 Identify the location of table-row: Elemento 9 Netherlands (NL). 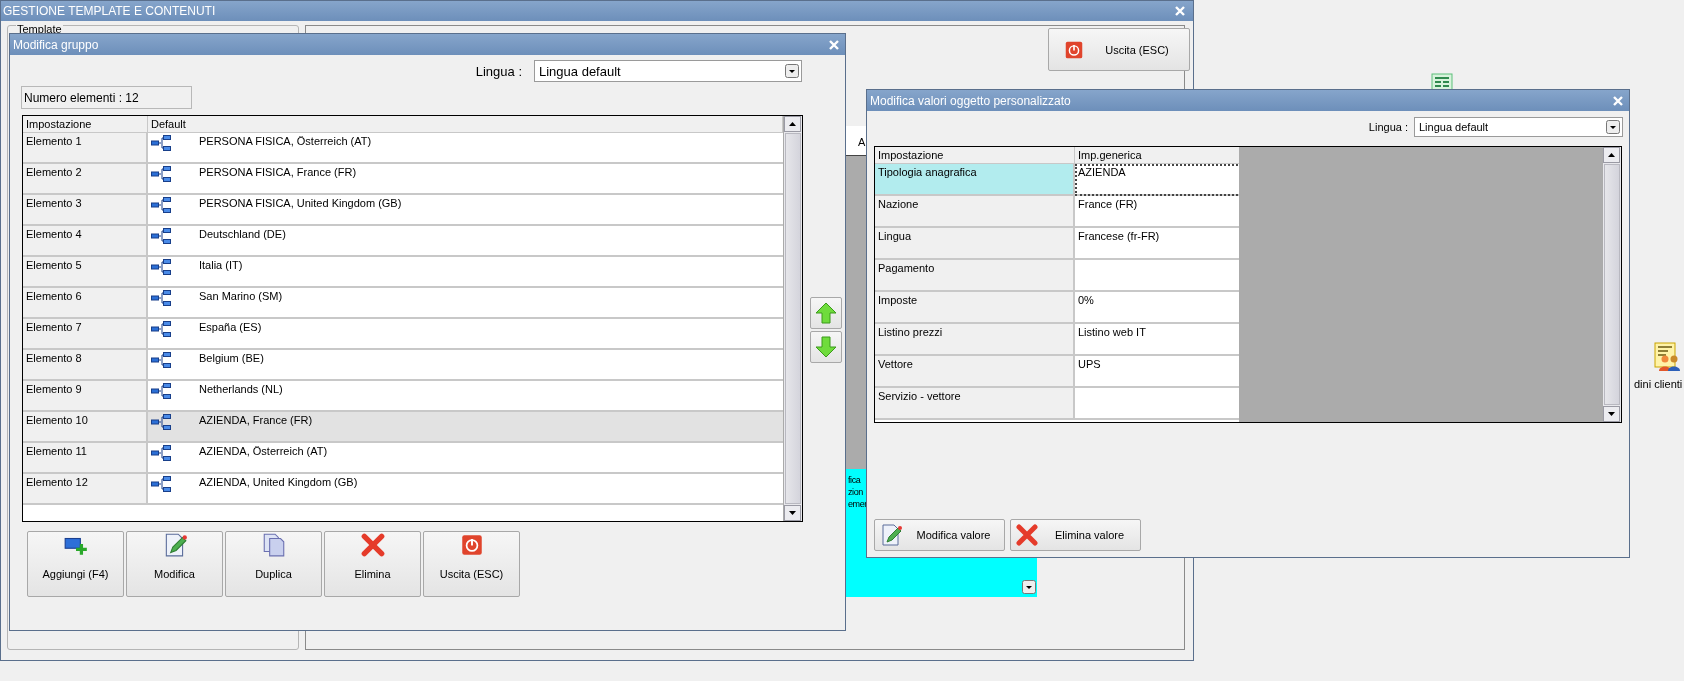
(403, 396).